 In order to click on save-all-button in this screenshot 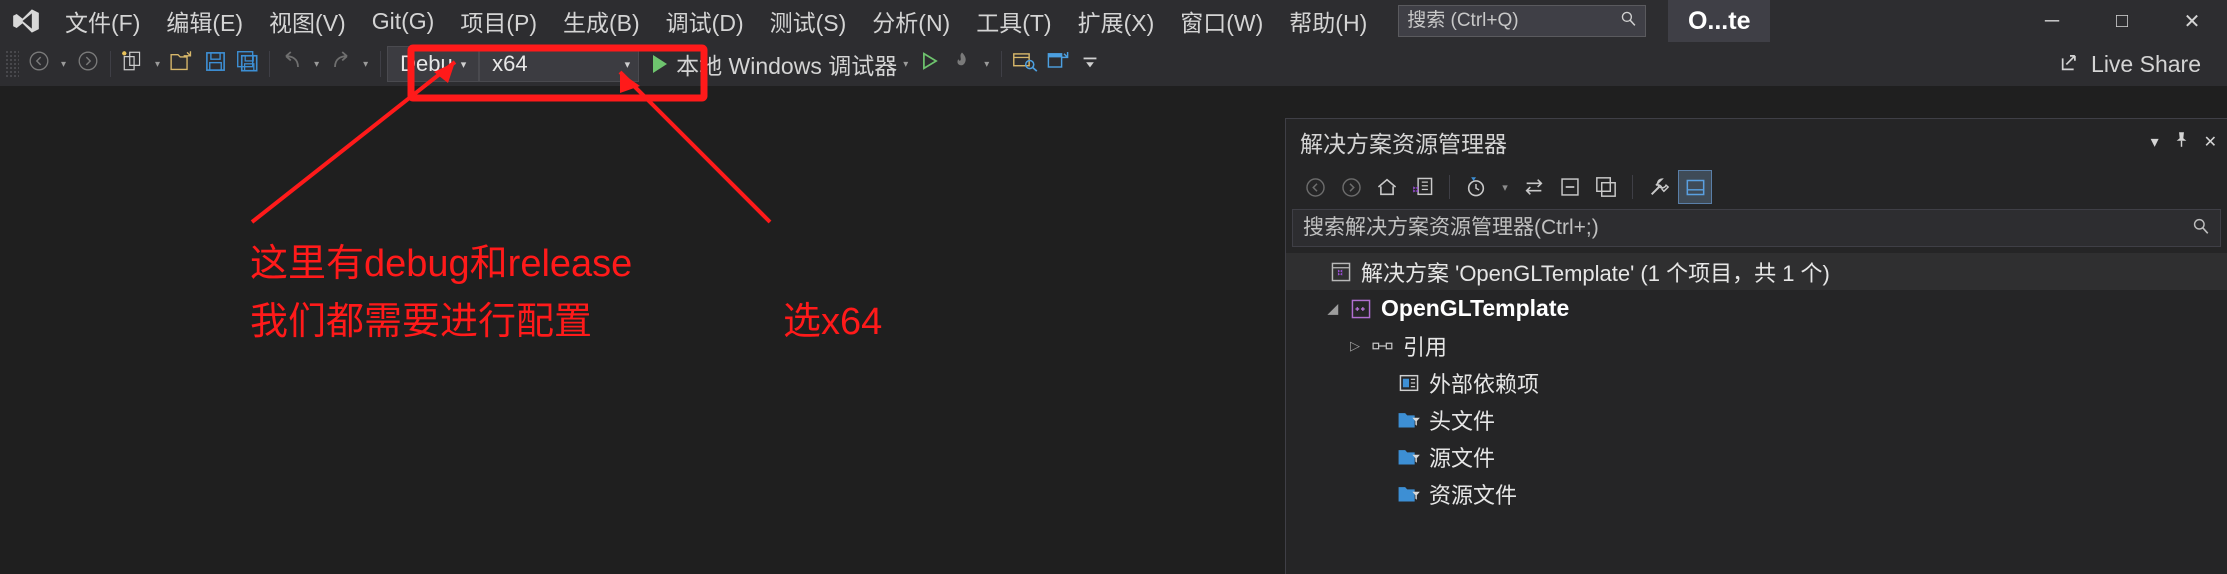, I will do `click(247, 64)`.